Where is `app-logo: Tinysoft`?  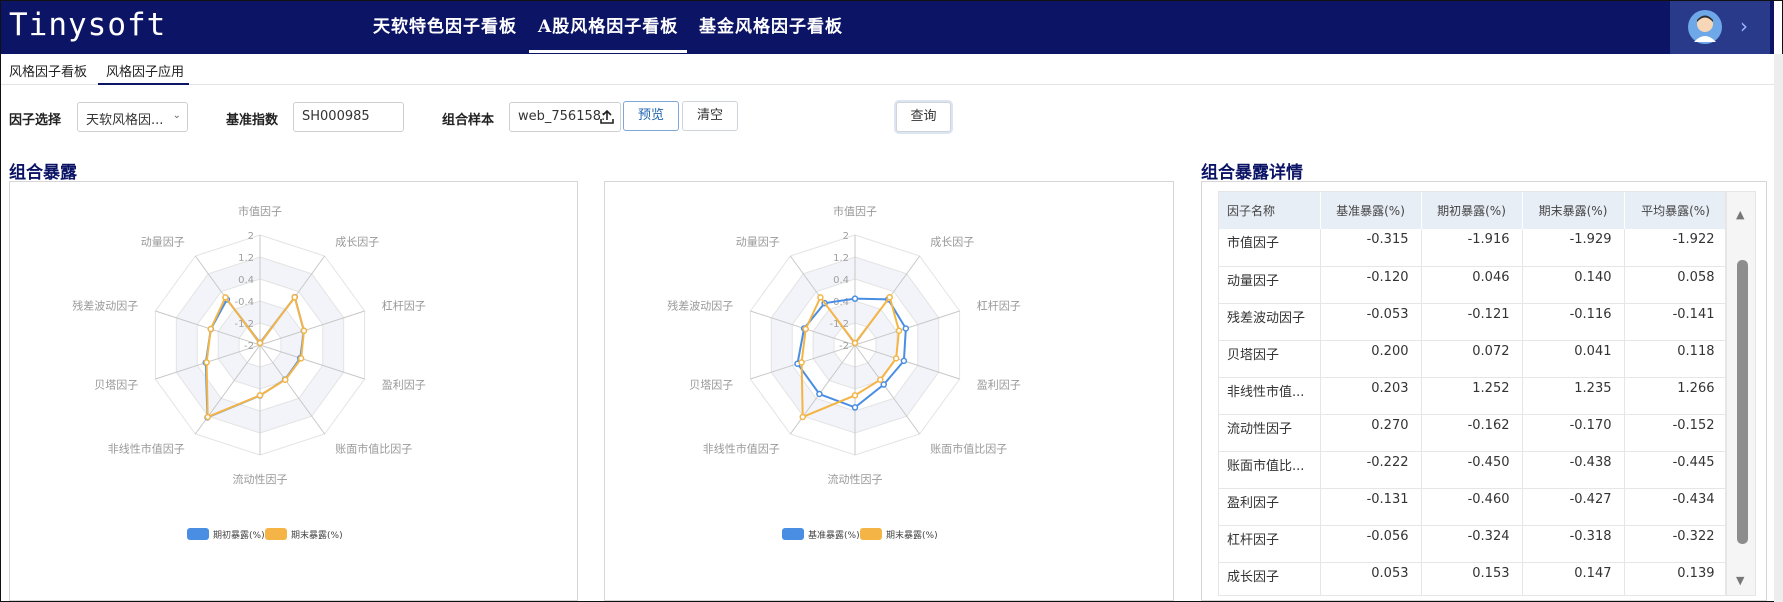 app-logo: Tinysoft is located at coordinates (88, 25).